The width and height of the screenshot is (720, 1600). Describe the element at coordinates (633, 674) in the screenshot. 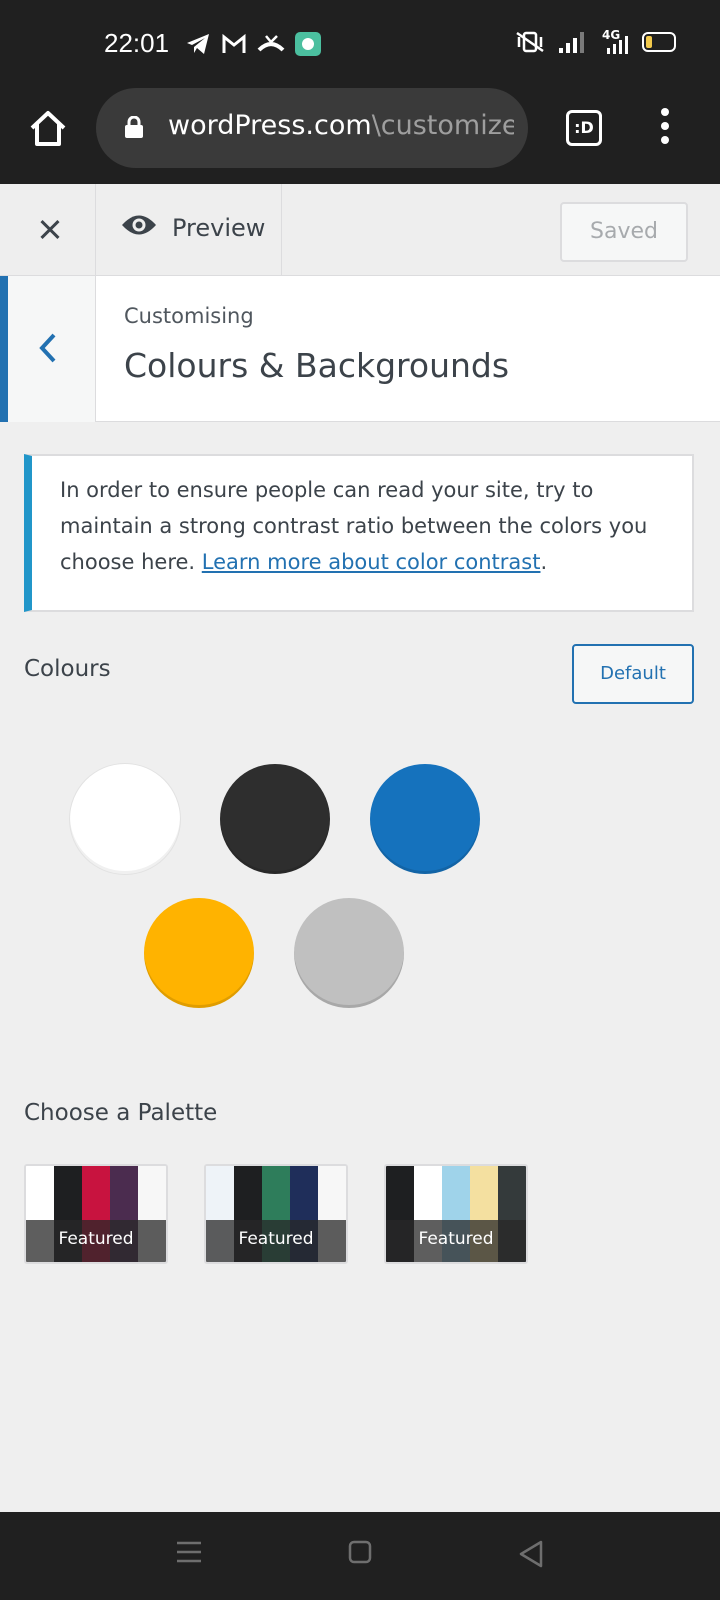

I see `default-button: Default` at that location.